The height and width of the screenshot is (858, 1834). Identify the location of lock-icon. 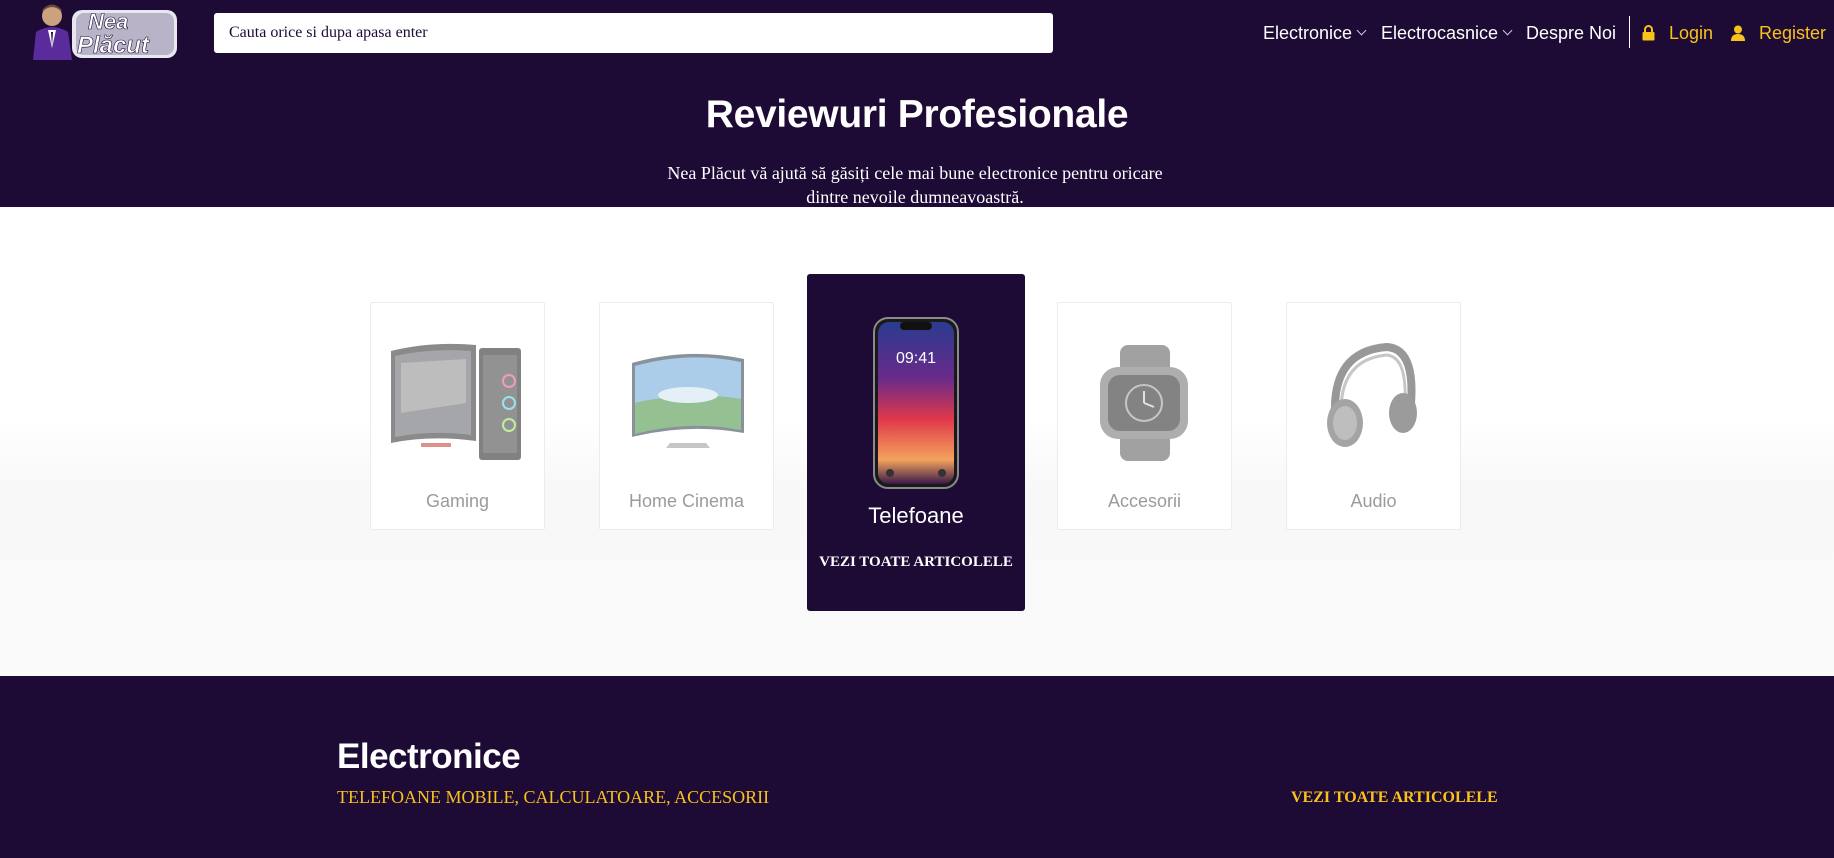
(1648, 33).